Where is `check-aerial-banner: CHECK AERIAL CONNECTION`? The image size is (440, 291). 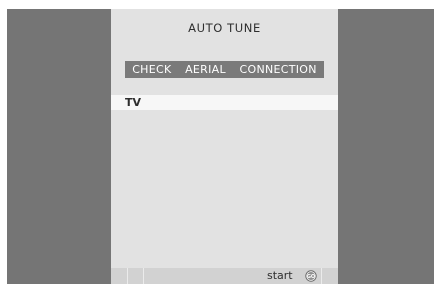
check-aerial-banner: CHECK AERIAL CONNECTION is located at coordinates (224, 69).